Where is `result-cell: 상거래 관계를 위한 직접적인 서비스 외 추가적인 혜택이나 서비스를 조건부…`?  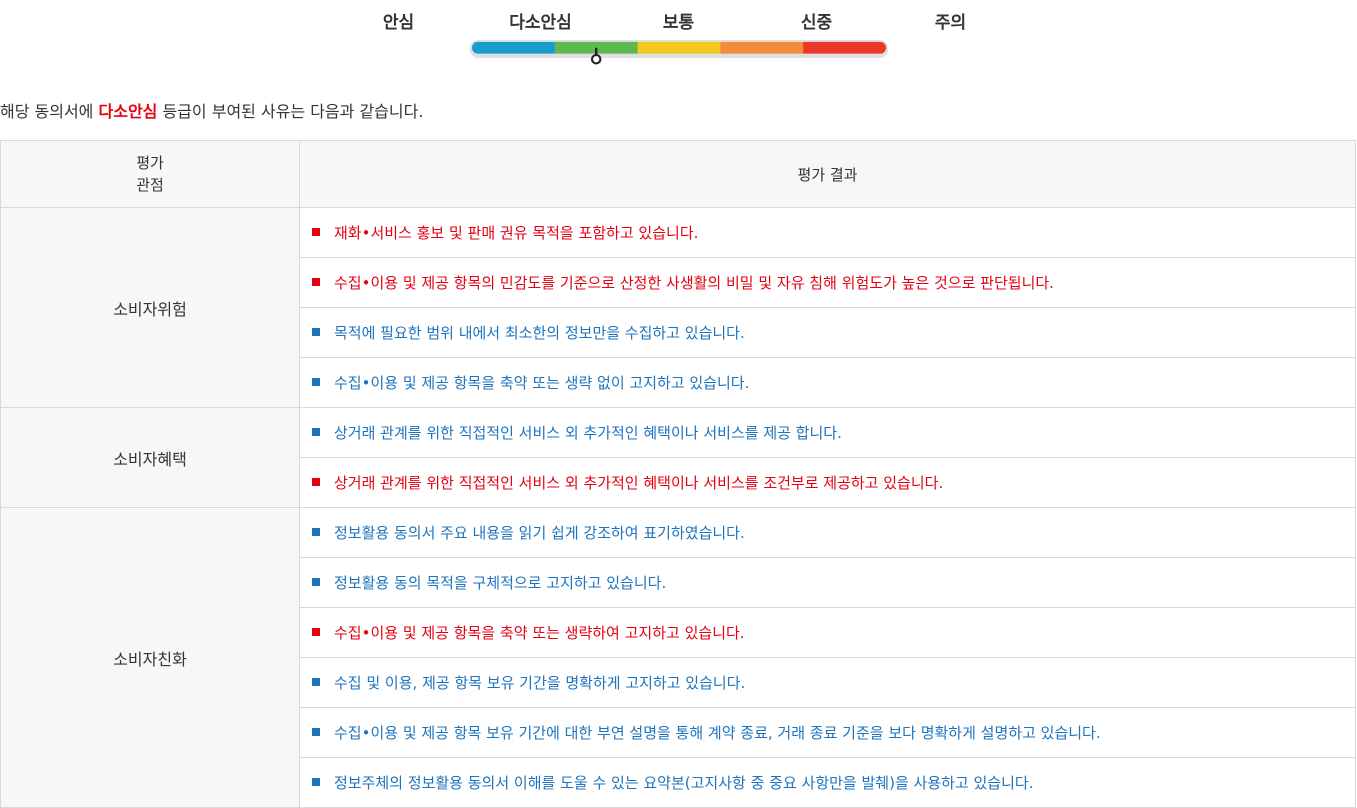 result-cell: 상거래 관계를 위한 직접적인 서비스 외 추가적인 혜택이나 서비스를 조건부… is located at coordinates (827, 482).